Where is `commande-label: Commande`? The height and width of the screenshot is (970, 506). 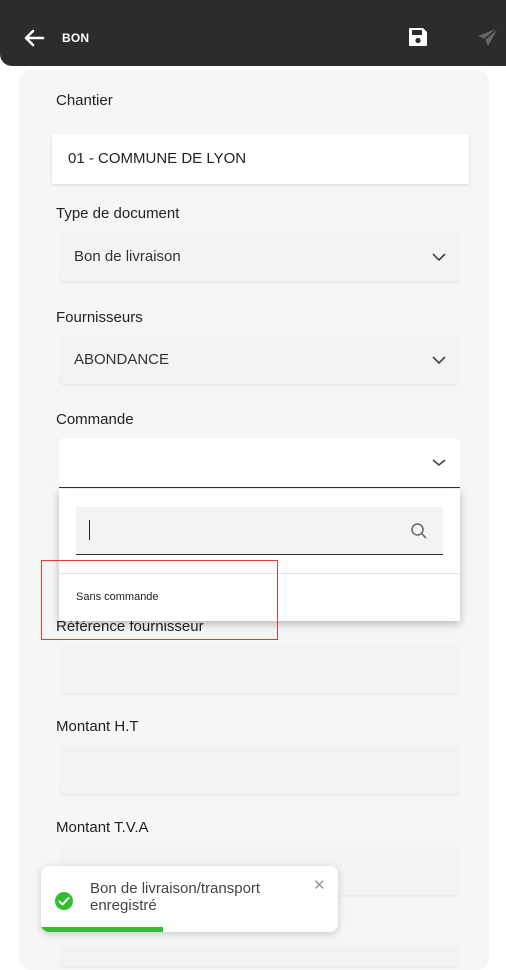 commande-label: Commande is located at coordinates (95, 419).